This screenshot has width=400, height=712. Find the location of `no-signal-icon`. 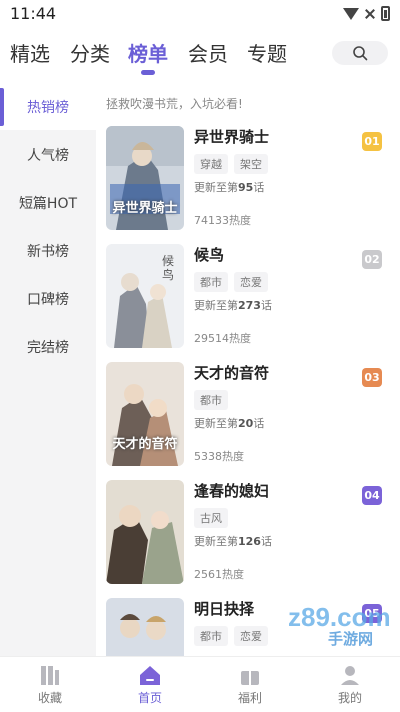

no-signal-icon is located at coordinates (370, 14).